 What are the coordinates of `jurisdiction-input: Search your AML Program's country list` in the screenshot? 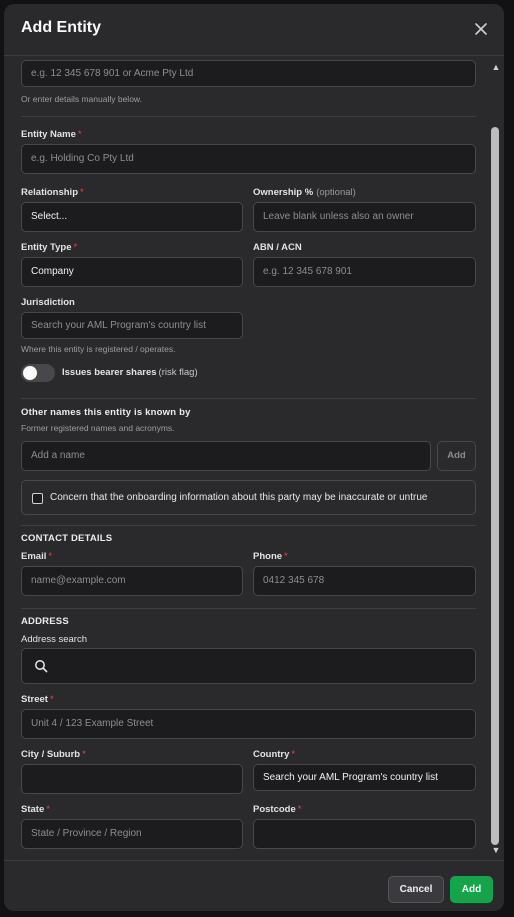 It's located at (132, 325).